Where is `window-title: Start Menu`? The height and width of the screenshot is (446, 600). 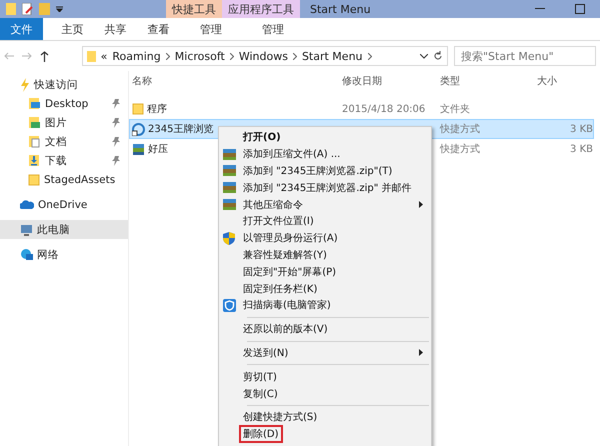 window-title: Start Menu is located at coordinates (340, 10).